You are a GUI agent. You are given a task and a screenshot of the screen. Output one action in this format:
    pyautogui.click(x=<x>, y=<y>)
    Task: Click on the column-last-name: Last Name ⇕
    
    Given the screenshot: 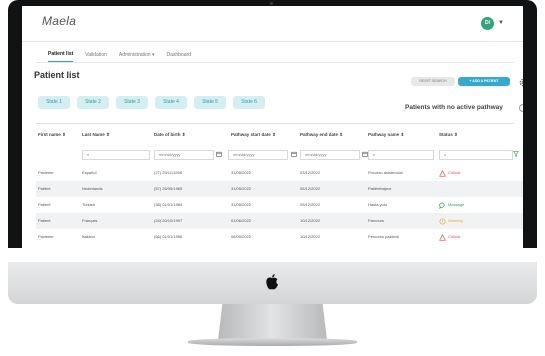 What is the action you would take?
    pyautogui.click(x=96, y=135)
    